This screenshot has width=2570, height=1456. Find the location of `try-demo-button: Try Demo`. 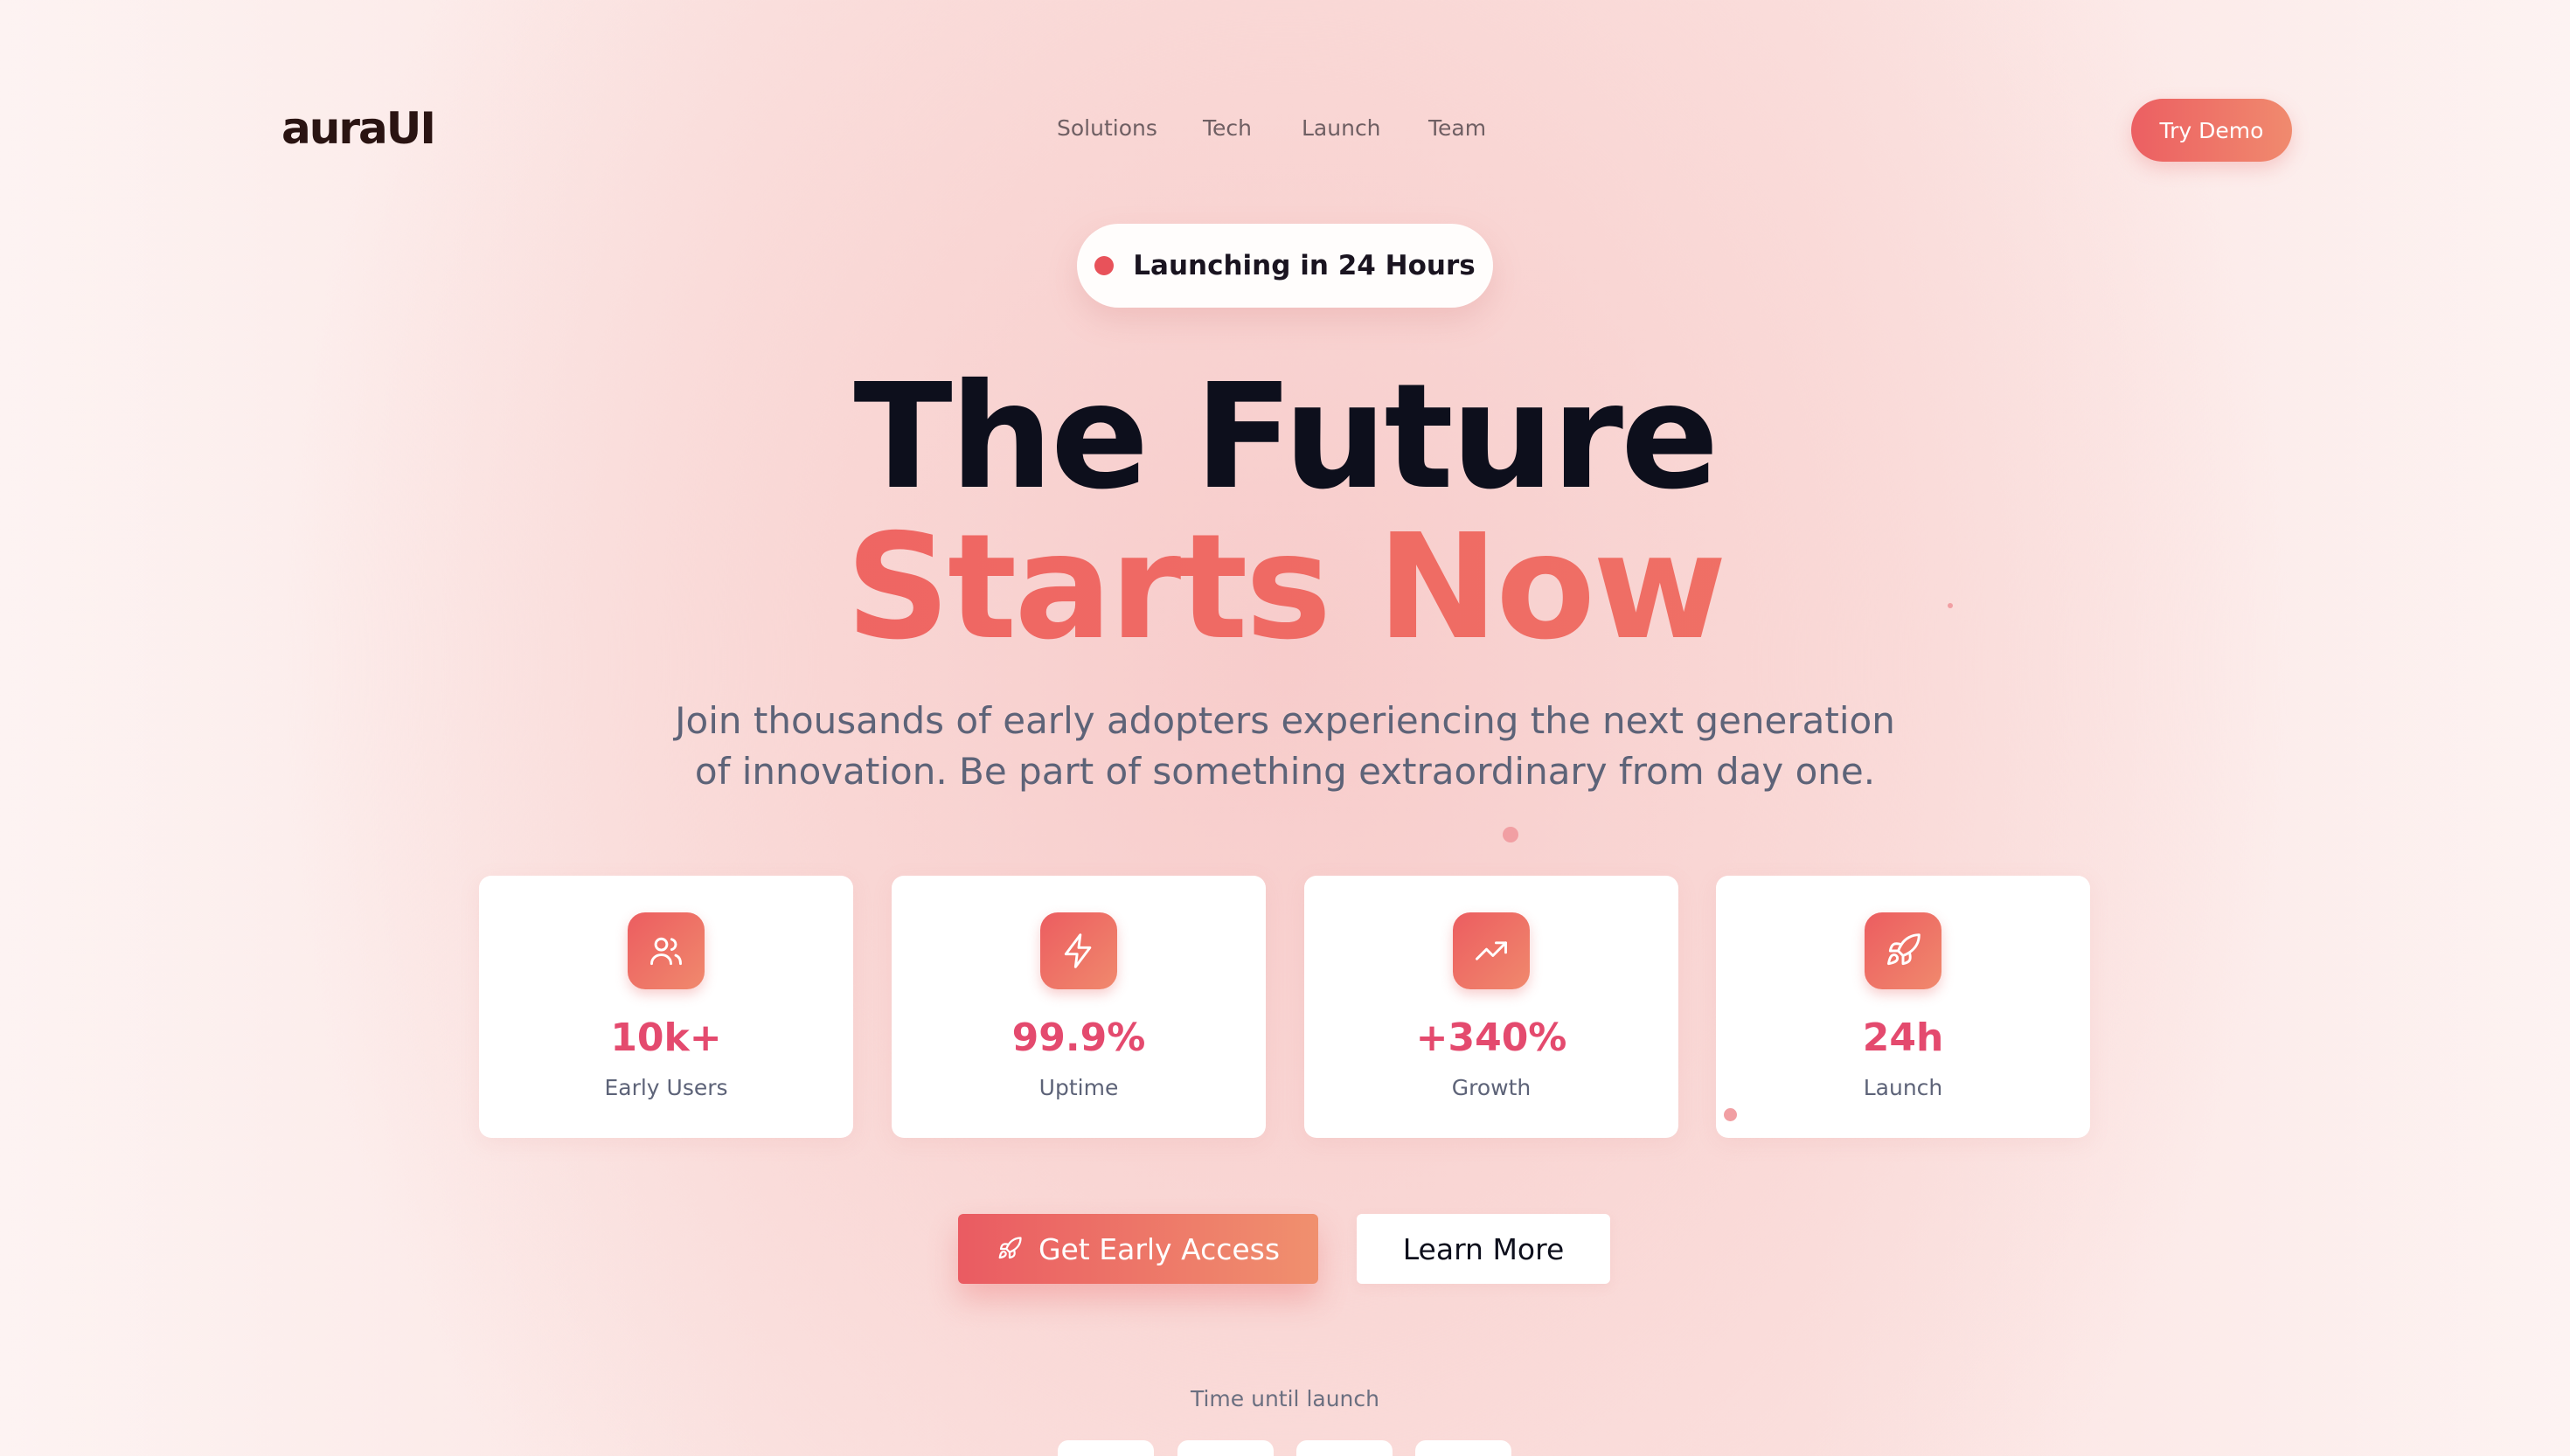

try-demo-button: Try Demo is located at coordinates (2211, 130).